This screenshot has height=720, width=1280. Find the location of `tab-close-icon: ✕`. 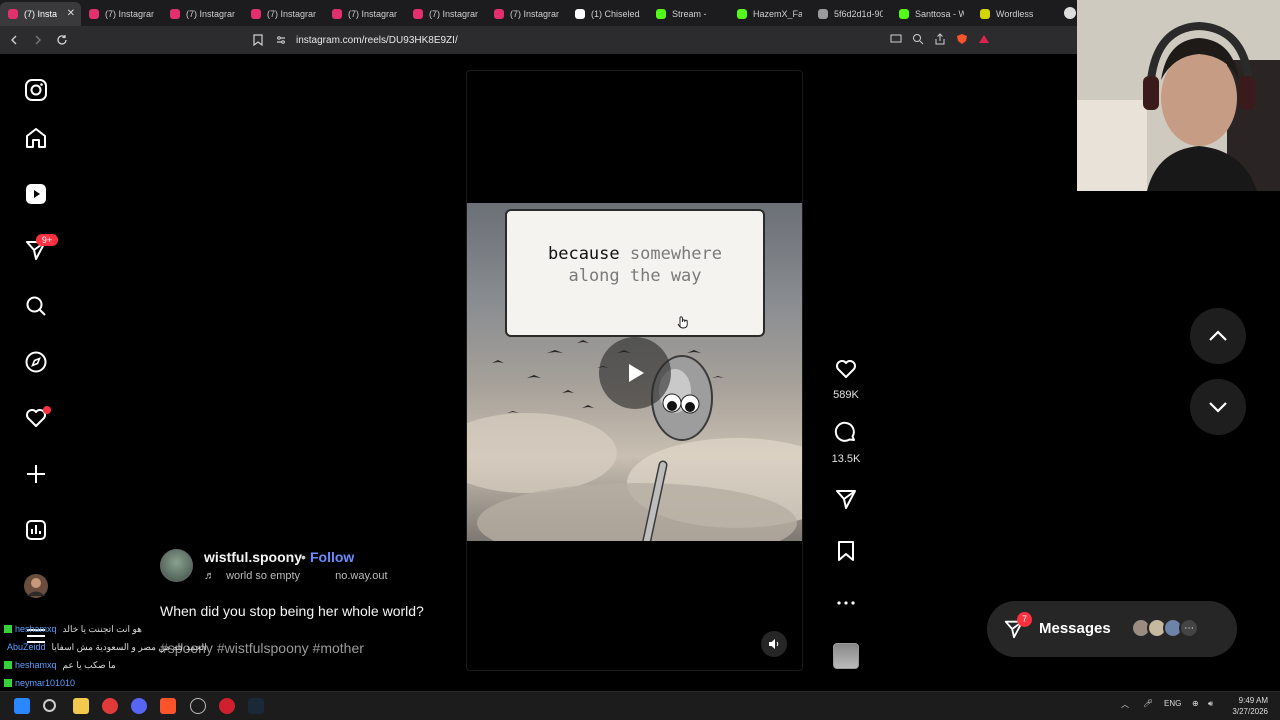

tab-close-icon: ✕ is located at coordinates (71, 13).